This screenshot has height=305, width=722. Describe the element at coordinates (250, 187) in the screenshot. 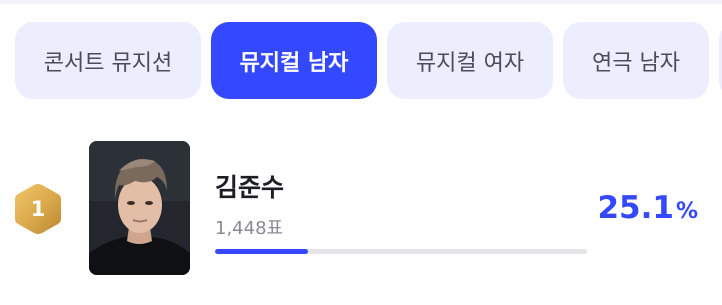

I see `performer-name: 김준수` at that location.